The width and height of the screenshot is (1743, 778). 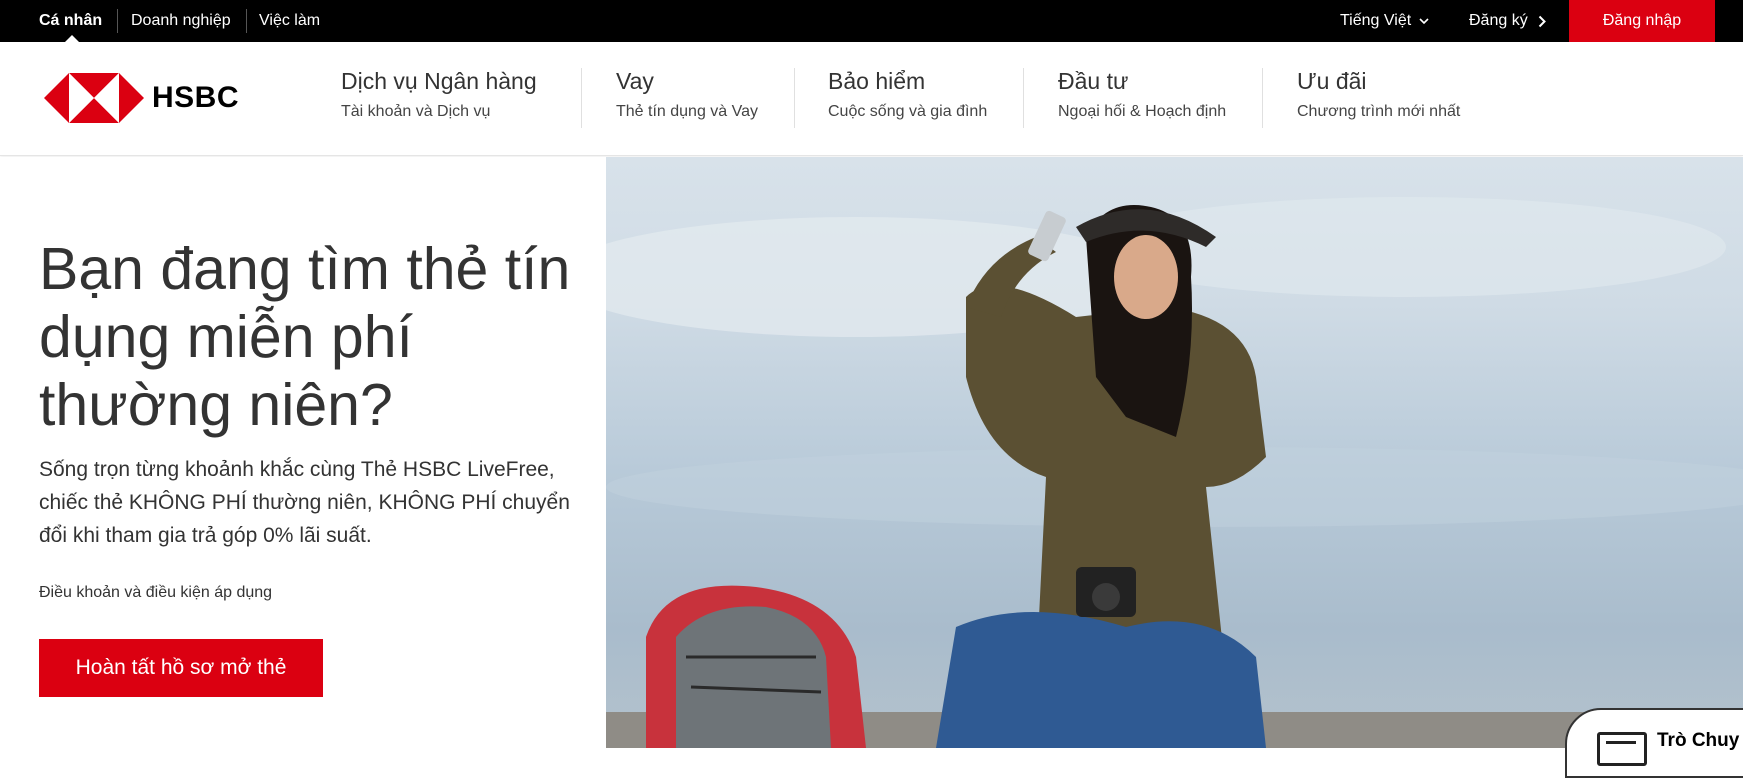 I want to click on register-link: Đăng ký, so click(x=1507, y=21).